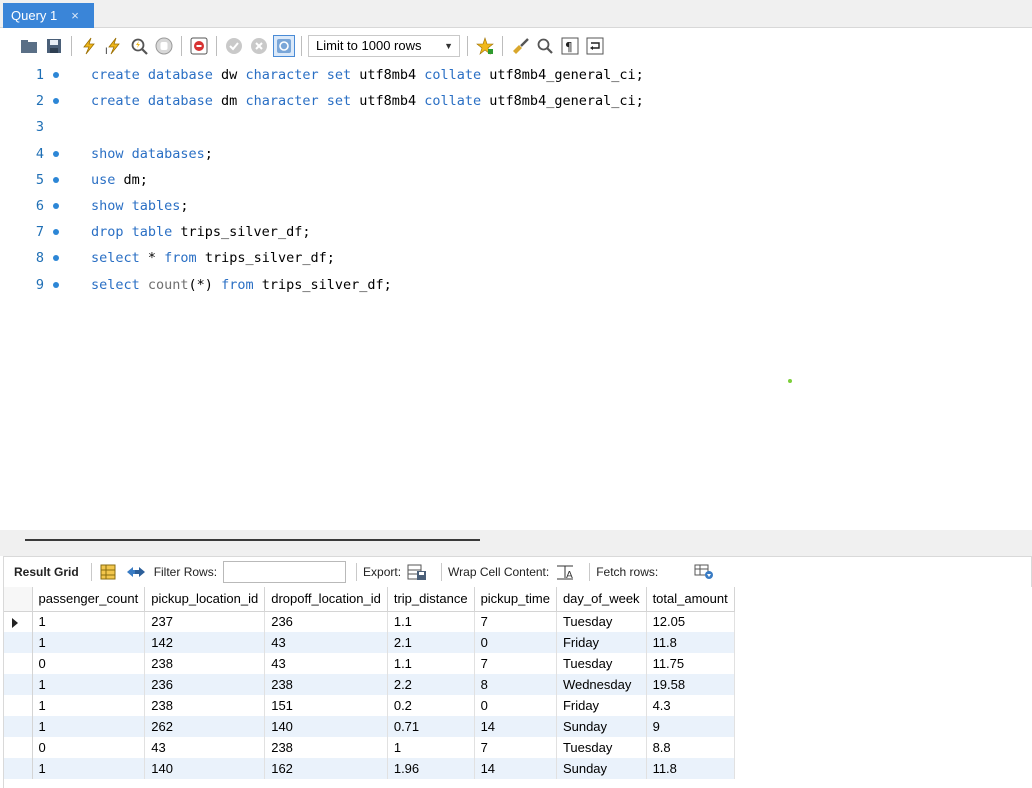 The width and height of the screenshot is (1032, 788). I want to click on column-header: passenger_count, so click(89, 599).